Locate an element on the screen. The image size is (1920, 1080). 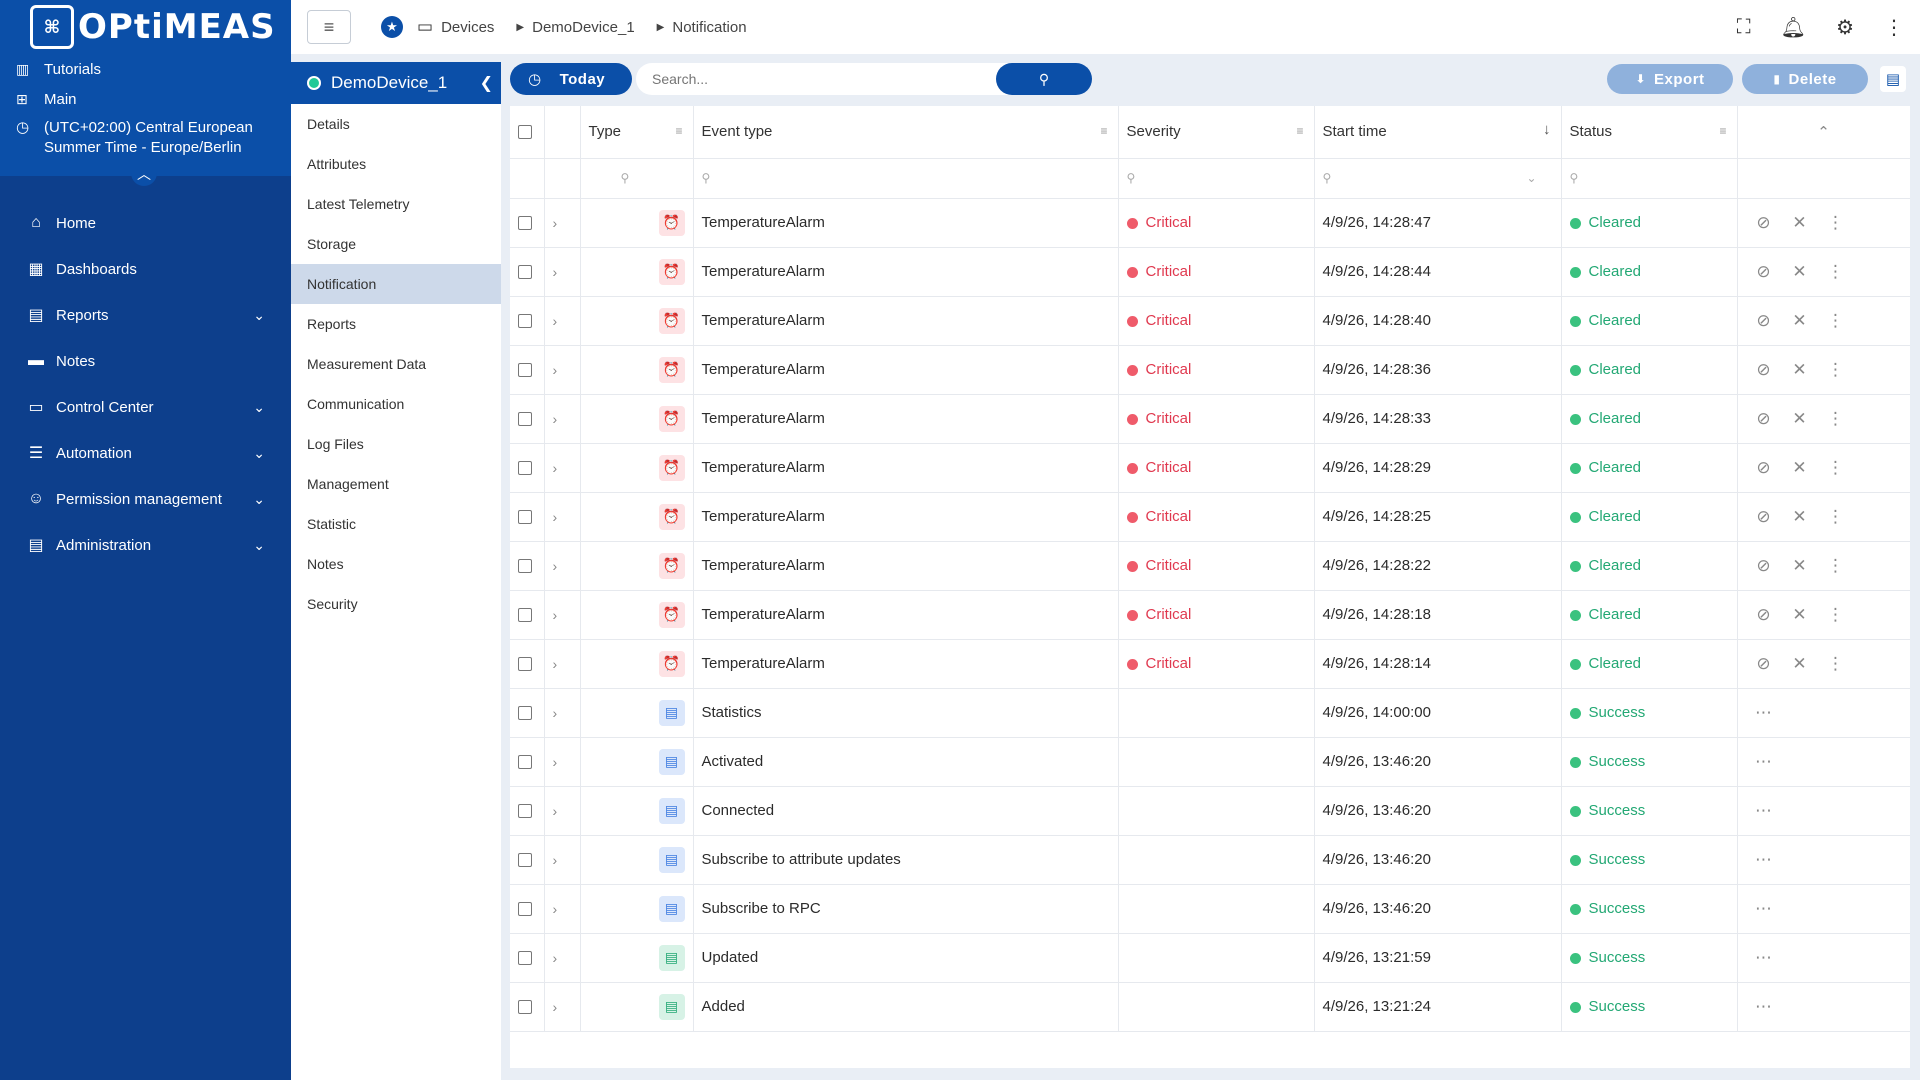
search-input is located at coordinates (822, 79).